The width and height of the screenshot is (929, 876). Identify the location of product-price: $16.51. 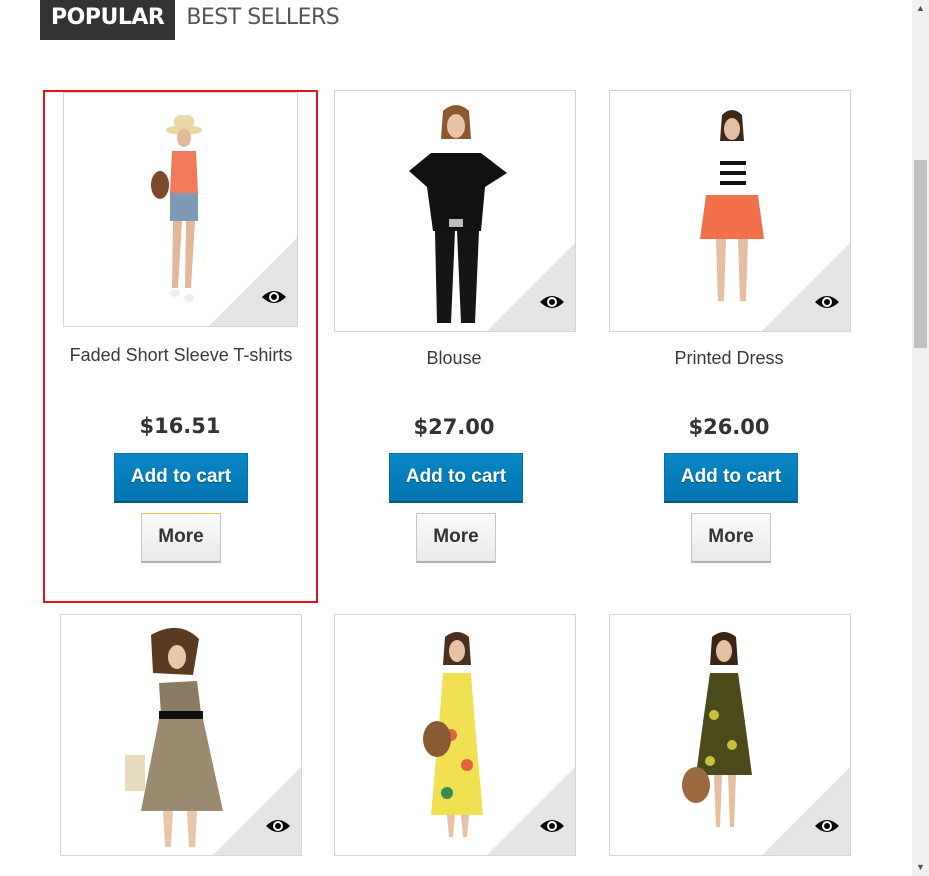
(180, 426).